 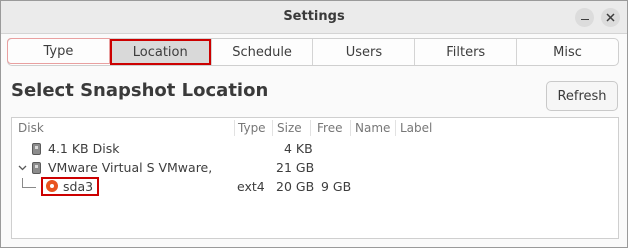 I want to click on column-header-size: Size, so click(x=289, y=128).